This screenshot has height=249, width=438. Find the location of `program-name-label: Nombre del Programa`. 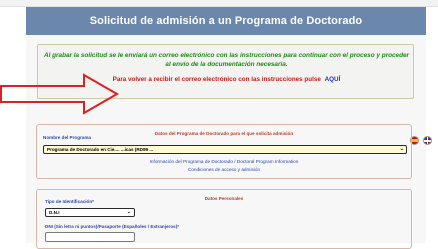

program-name-label: Nombre del Programa is located at coordinates (67, 137).